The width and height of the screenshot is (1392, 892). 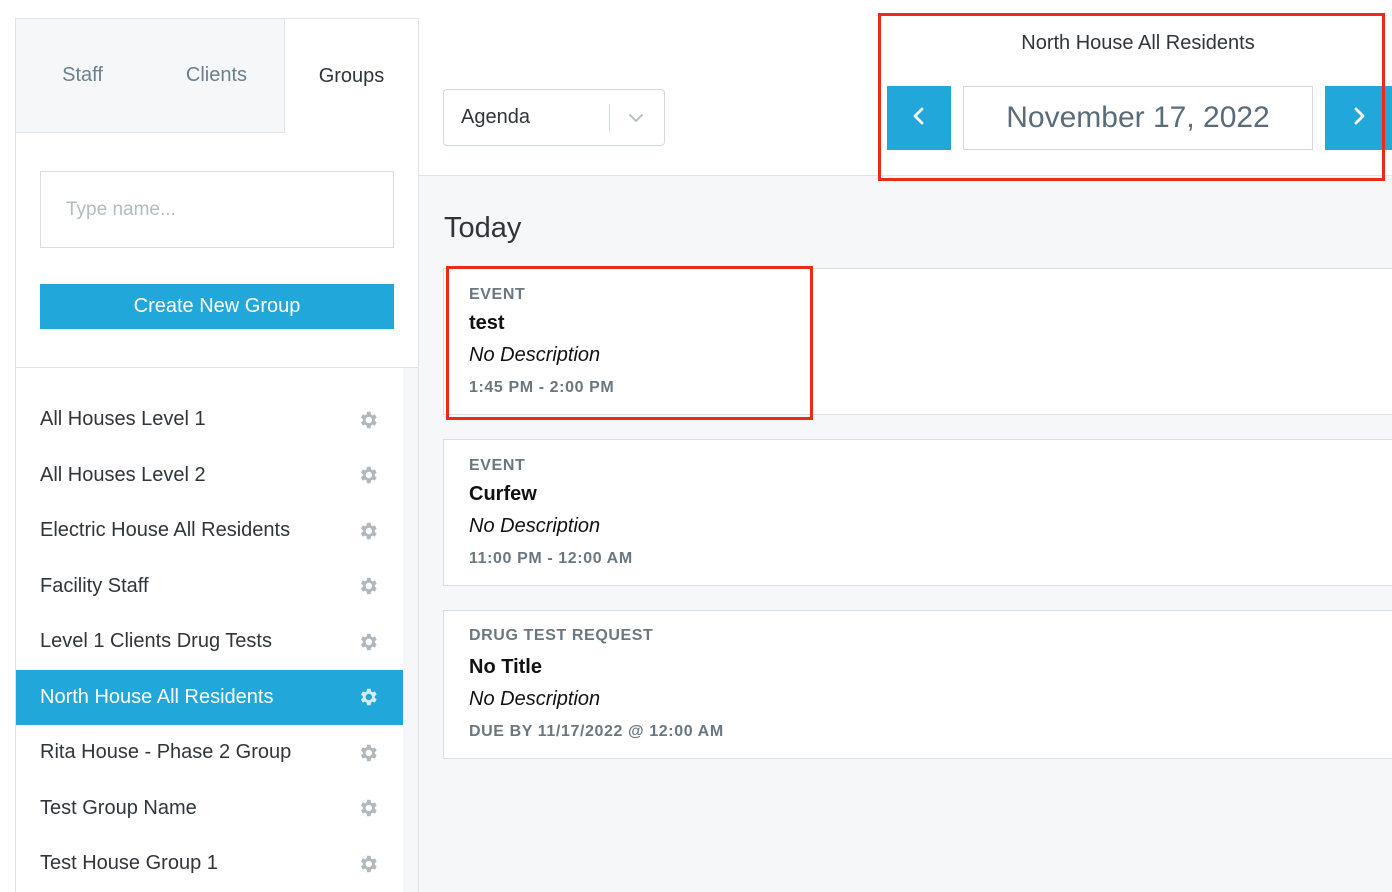 I want to click on group-item: Rita House - Phase 2 Group, so click(x=209, y=753).